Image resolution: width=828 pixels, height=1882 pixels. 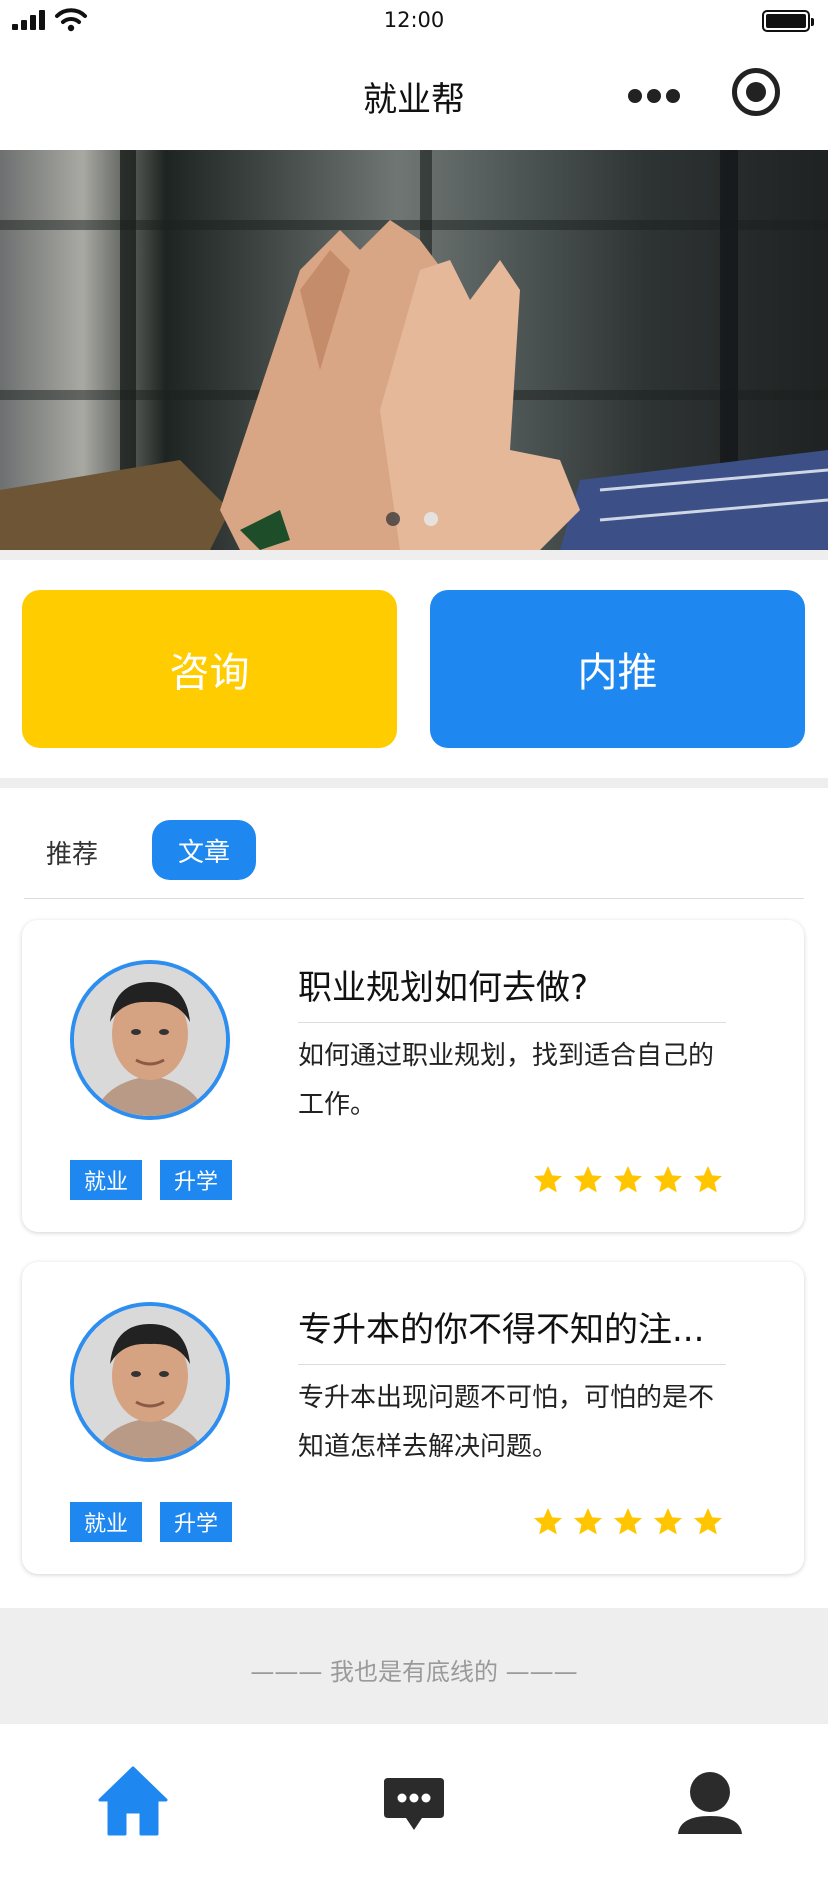 What do you see at coordinates (788, 21) in the screenshot?
I see `battery-icon` at bounding box center [788, 21].